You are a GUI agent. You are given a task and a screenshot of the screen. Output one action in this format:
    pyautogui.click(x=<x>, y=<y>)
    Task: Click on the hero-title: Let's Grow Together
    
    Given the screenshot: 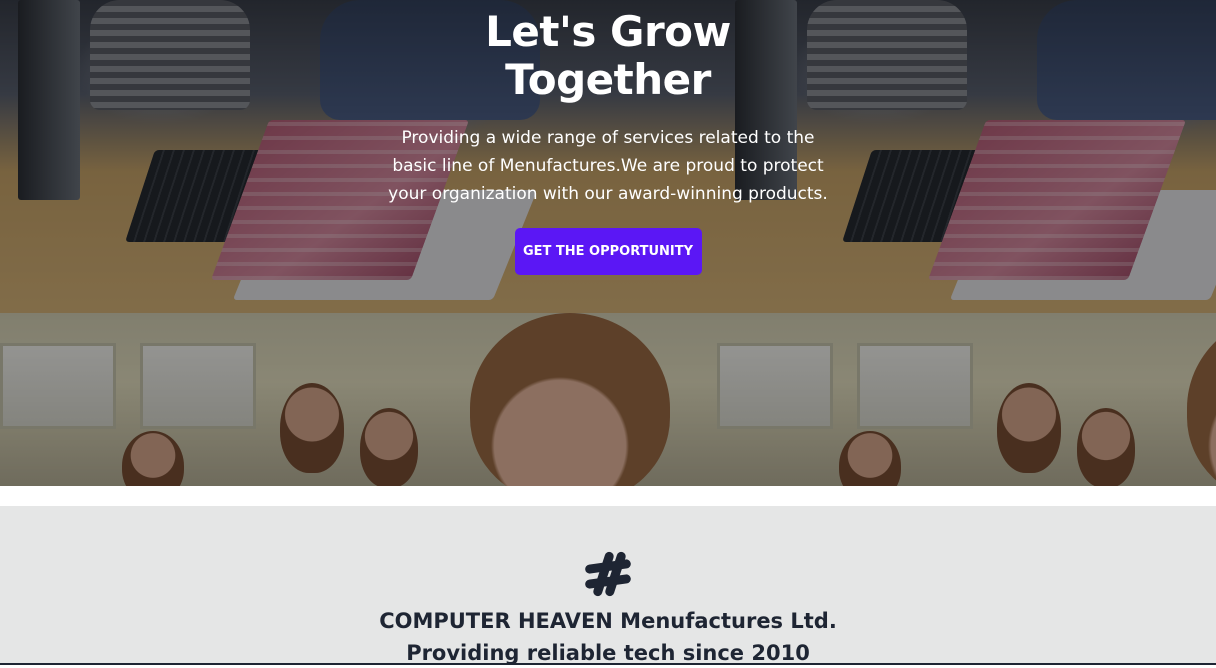 What is the action you would take?
    pyautogui.click(x=608, y=56)
    